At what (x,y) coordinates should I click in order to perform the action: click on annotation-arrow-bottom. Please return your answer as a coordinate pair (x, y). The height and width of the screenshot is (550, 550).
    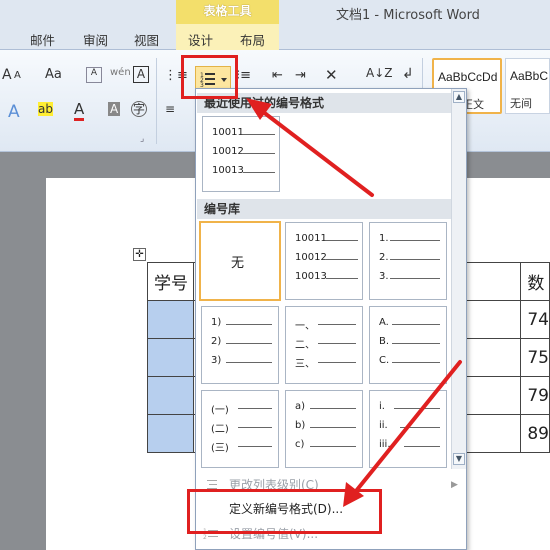
    Looking at the image, I should click on (406, 429).